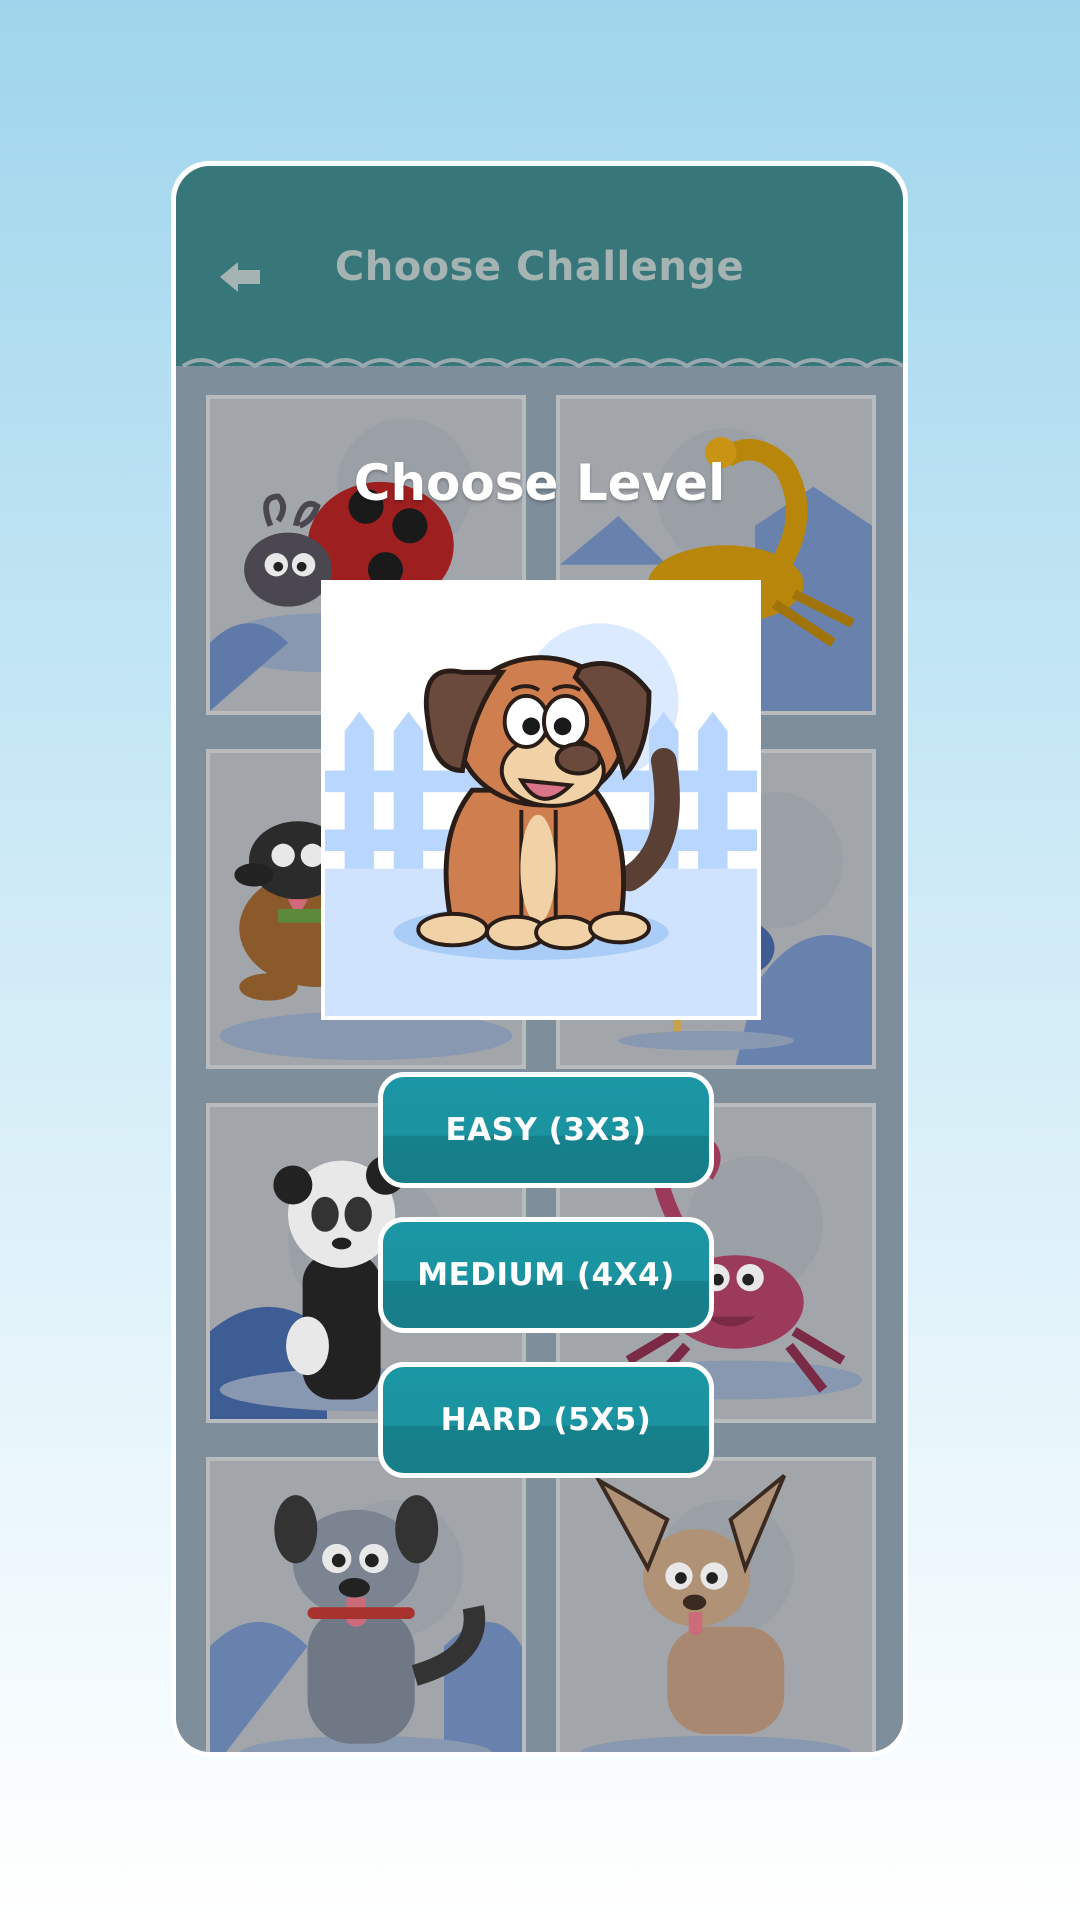  Describe the element at coordinates (539, 483) in the screenshot. I see `choose-level-title: Choose Level` at that location.